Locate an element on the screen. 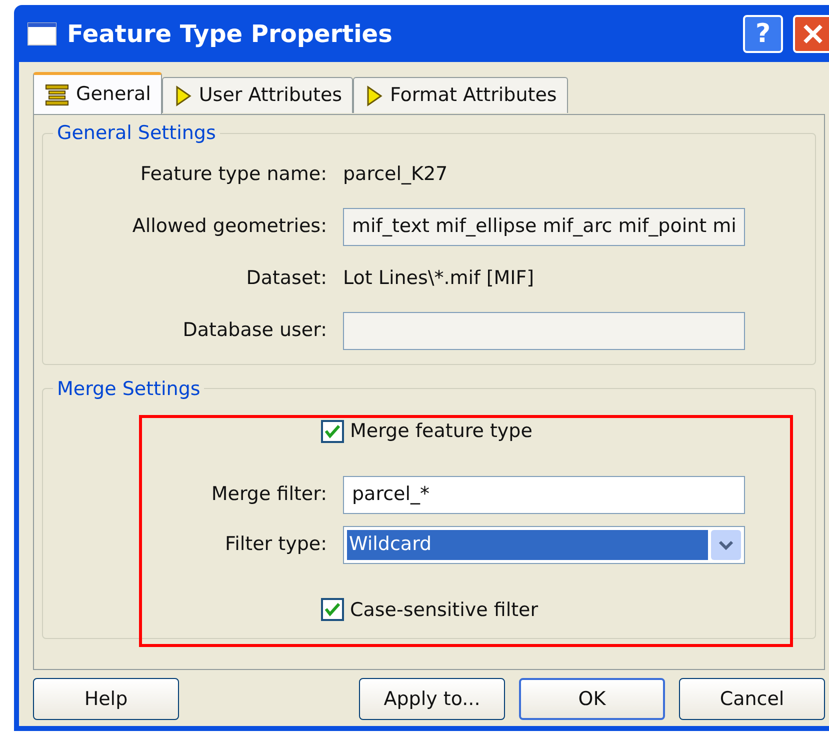 The image size is (829, 733). field-label: Filter type: is located at coordinates (276, 545).